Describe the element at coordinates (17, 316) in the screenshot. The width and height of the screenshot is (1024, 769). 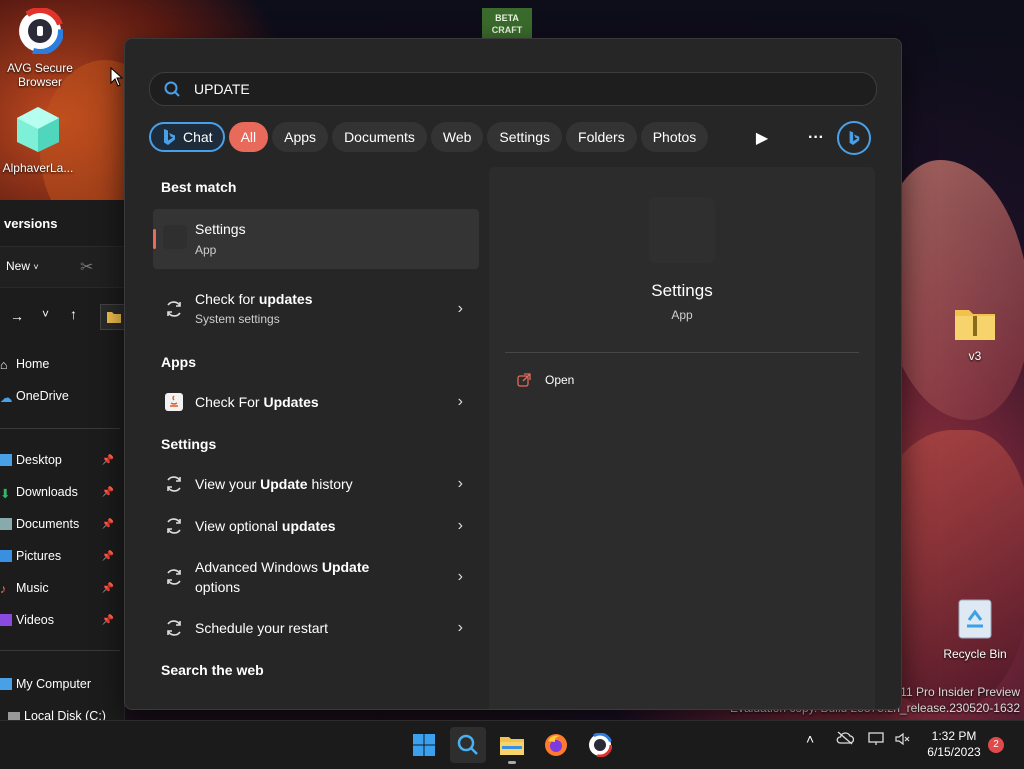
I see `forward-icon: →` at that location.